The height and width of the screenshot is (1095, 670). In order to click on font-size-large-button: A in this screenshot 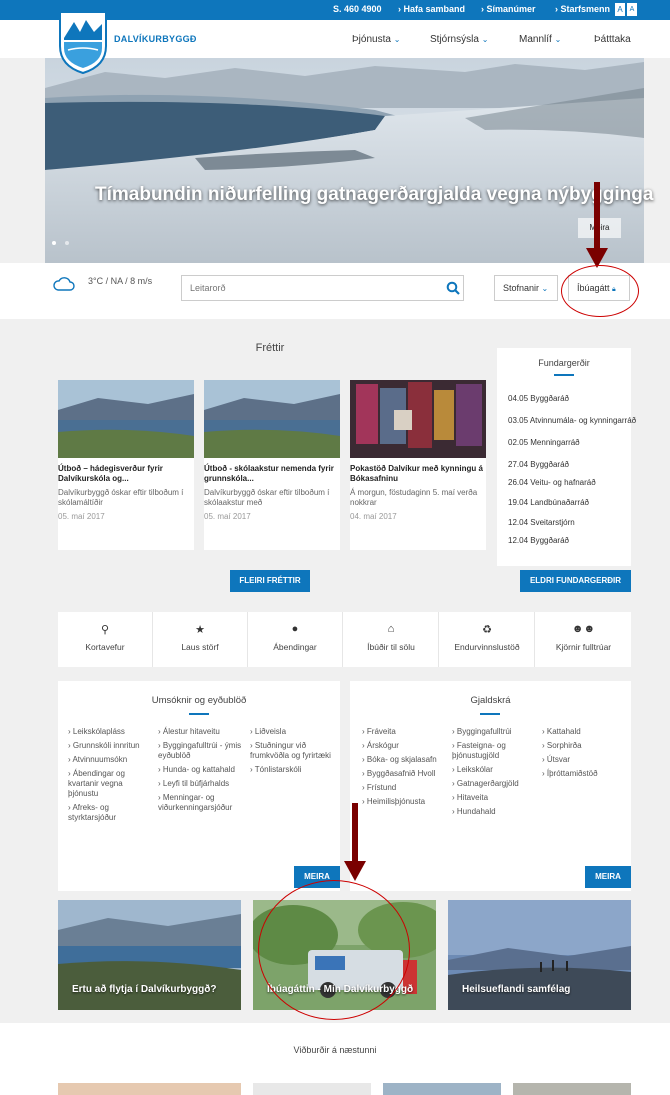, I will do `click(632, 9)`.